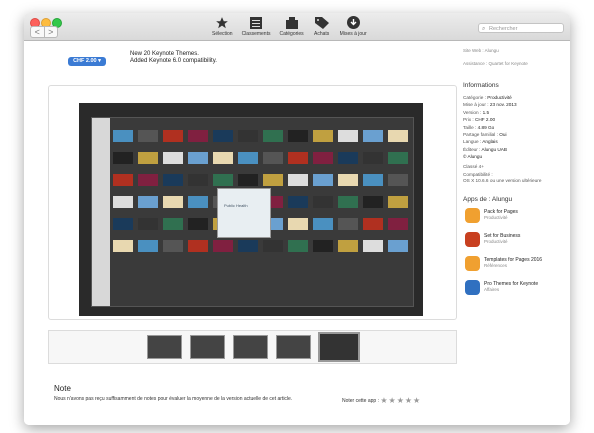 The width and height of the screenshot is (594, 433). I want to click on screenshot-sidebar, so click(101, 212).